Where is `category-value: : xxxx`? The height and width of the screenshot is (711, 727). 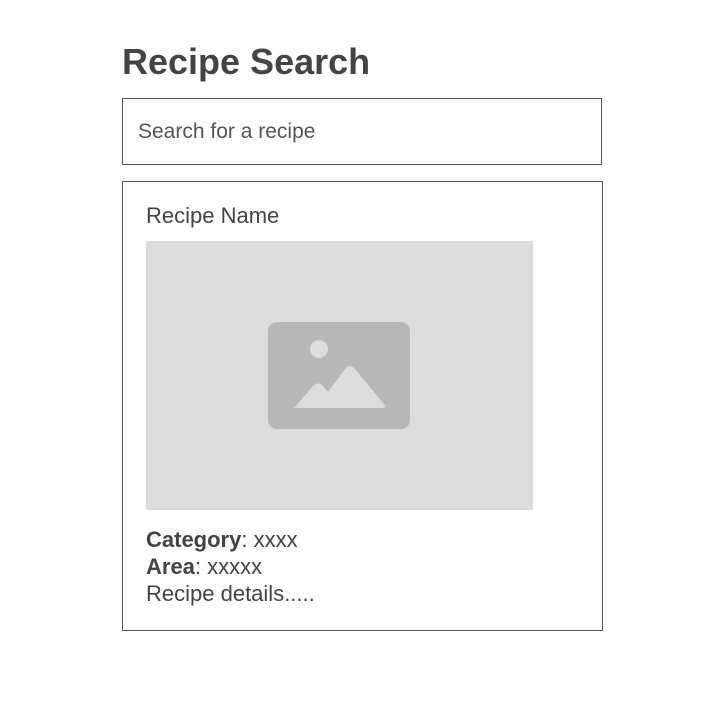 category-value: : xxxx is located at coordinates (269, 539).